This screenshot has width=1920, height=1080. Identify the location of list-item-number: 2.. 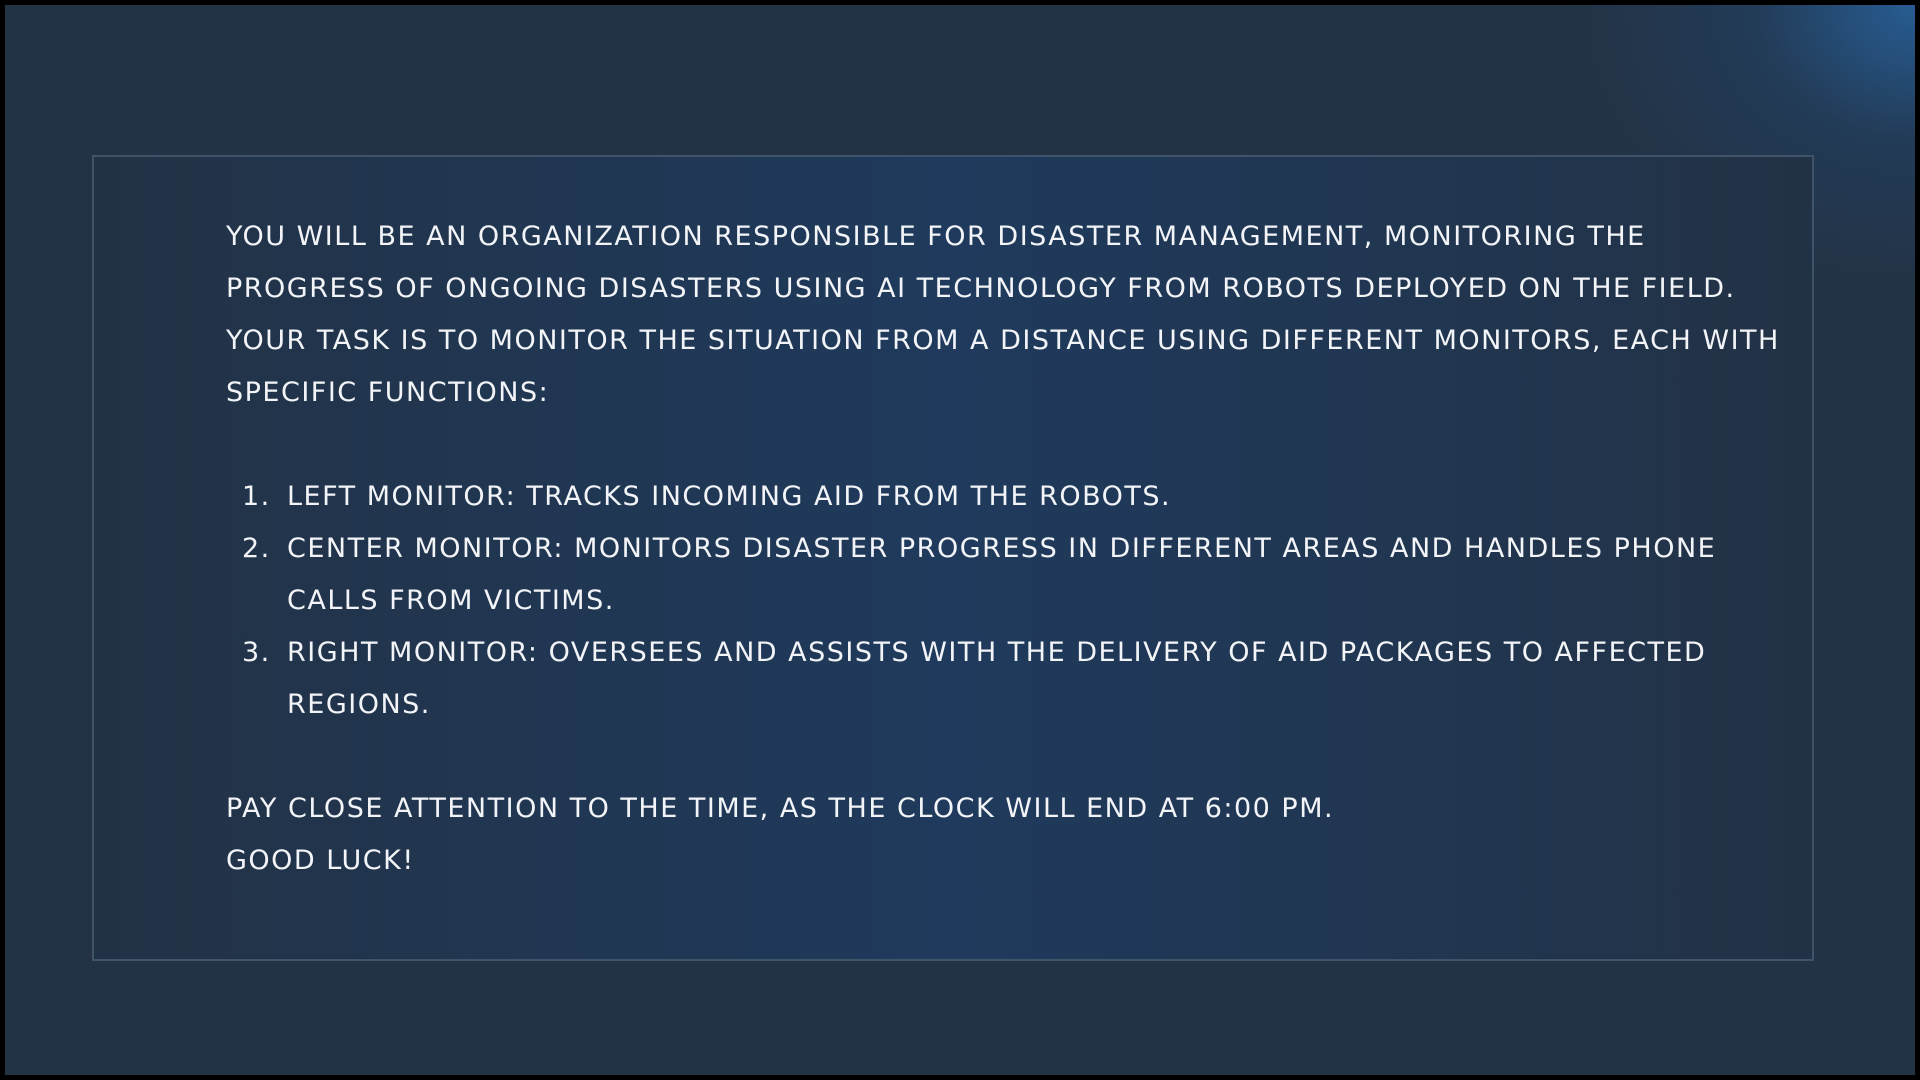
(256, 548).